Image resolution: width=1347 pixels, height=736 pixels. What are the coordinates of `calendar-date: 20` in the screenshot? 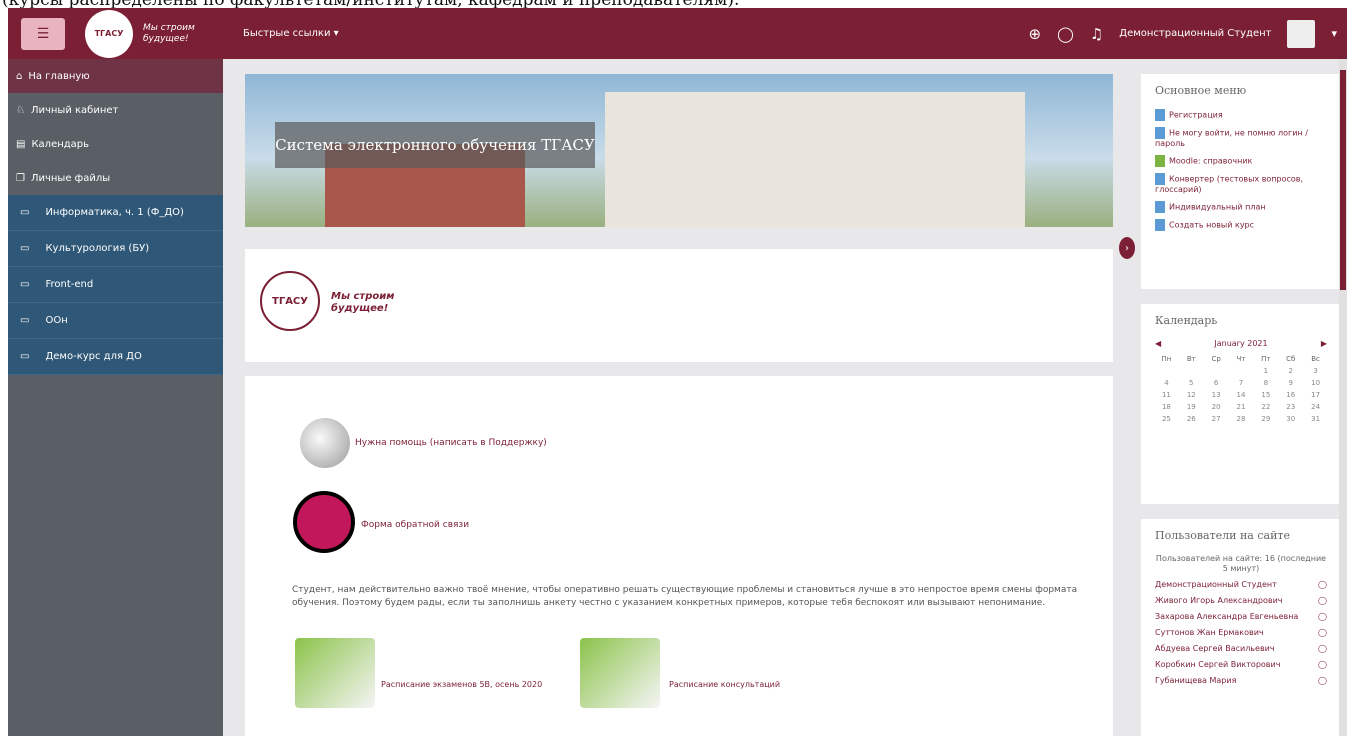 It's located at (1216, 407).